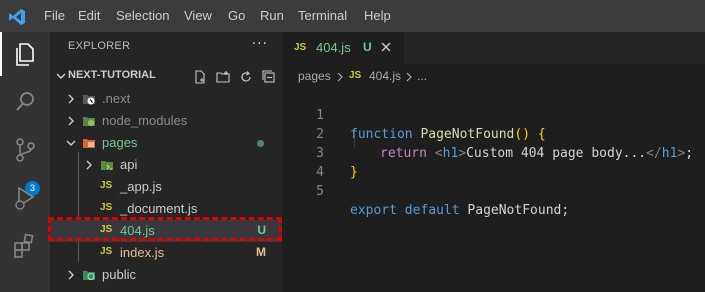  Describe the element at coordinates (119, 274) in the screenshot. I see `tree-item-label: public` at that location.